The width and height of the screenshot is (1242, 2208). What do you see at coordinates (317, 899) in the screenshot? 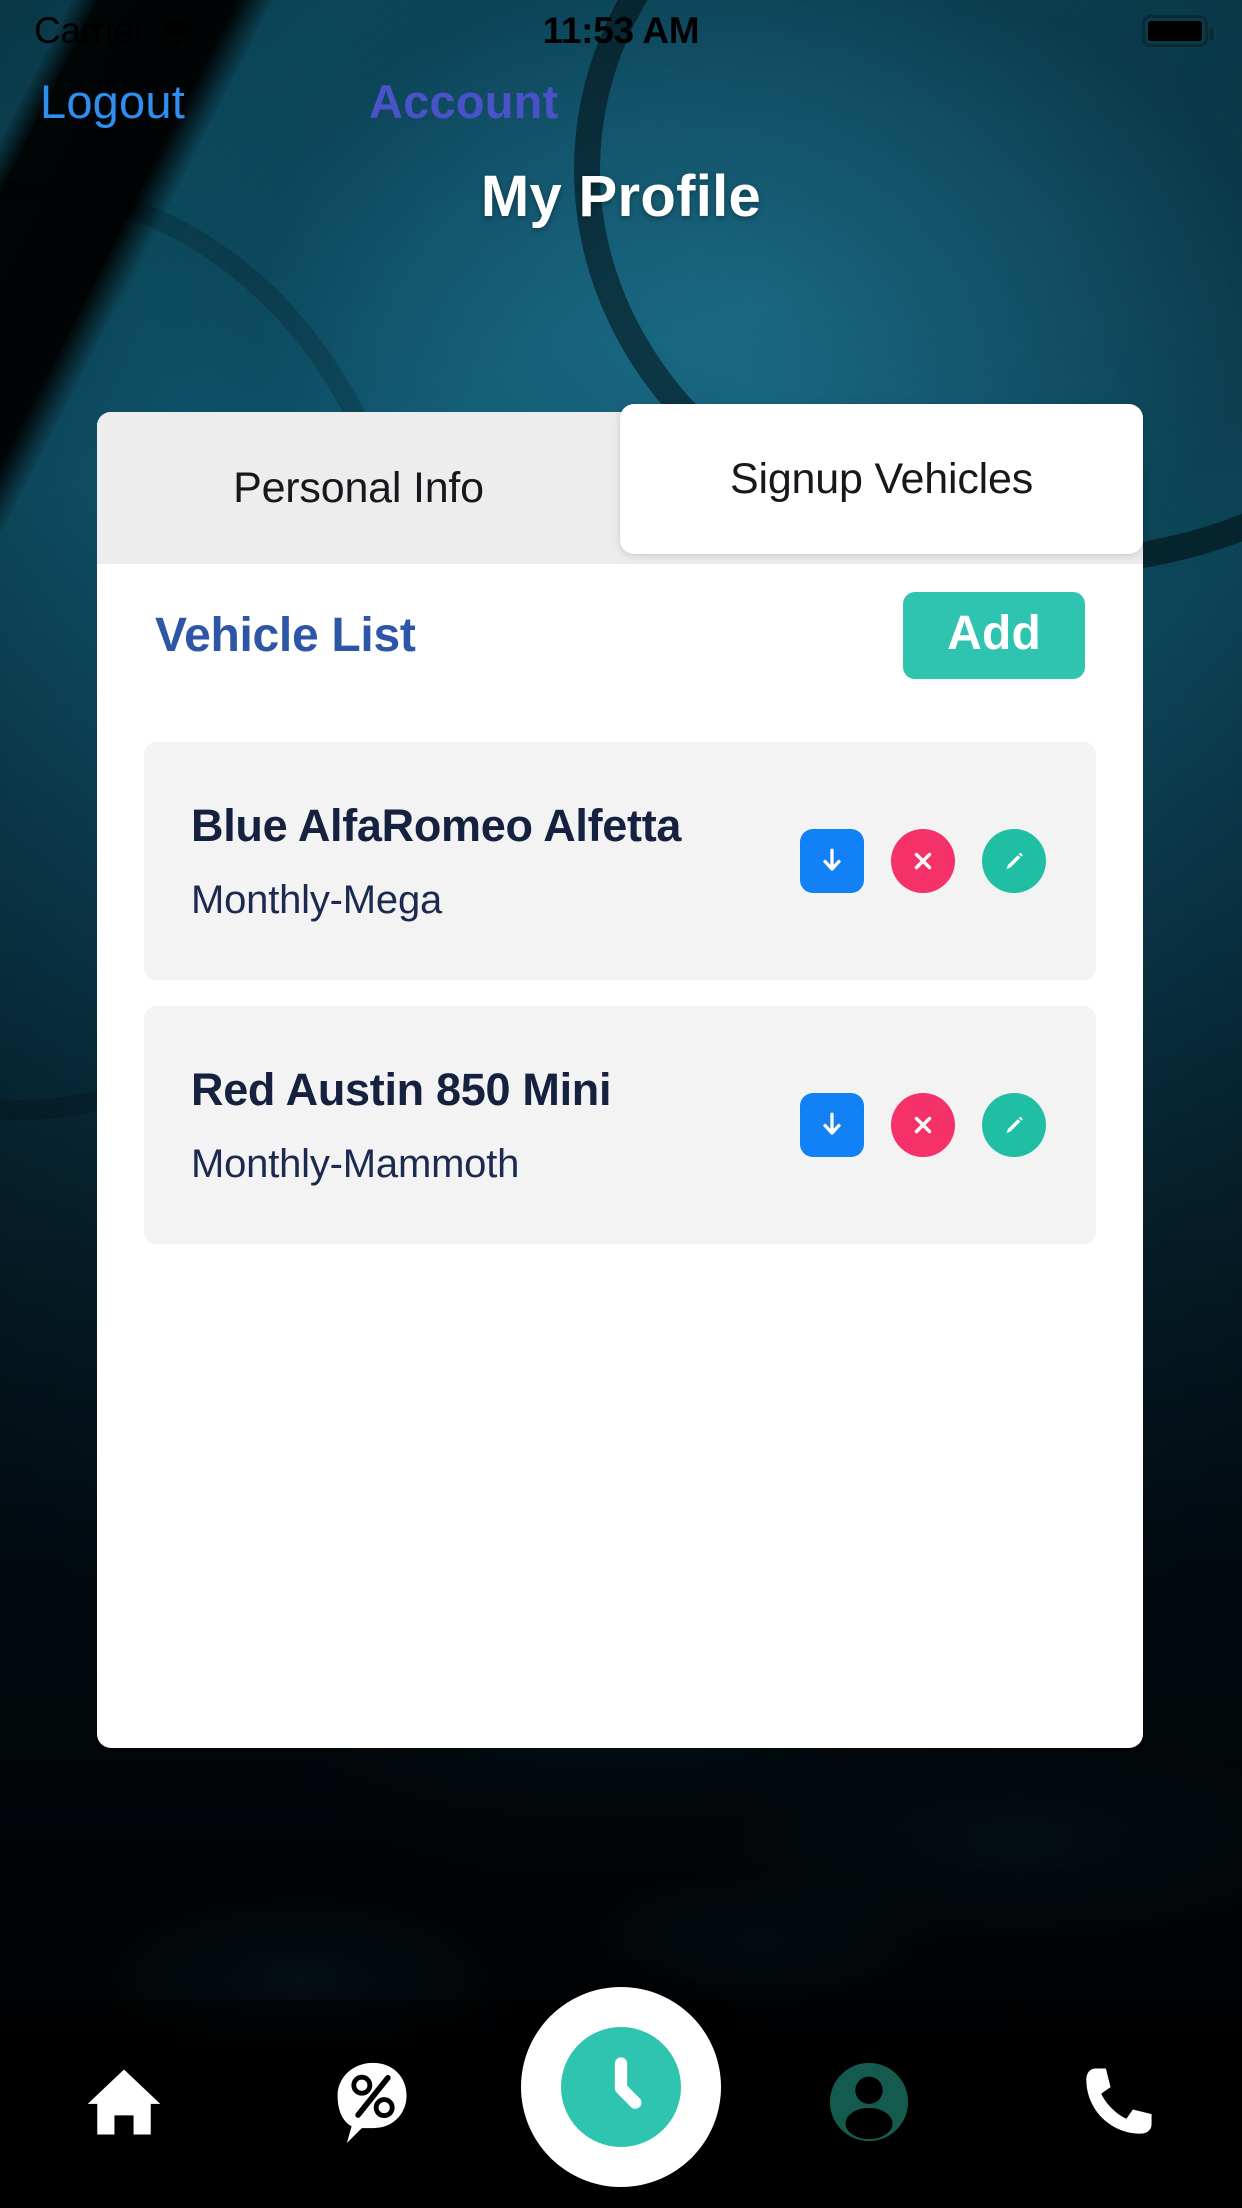
I see `vehicle-plan: Monthly-Mega` at bounding box center [317, 899].